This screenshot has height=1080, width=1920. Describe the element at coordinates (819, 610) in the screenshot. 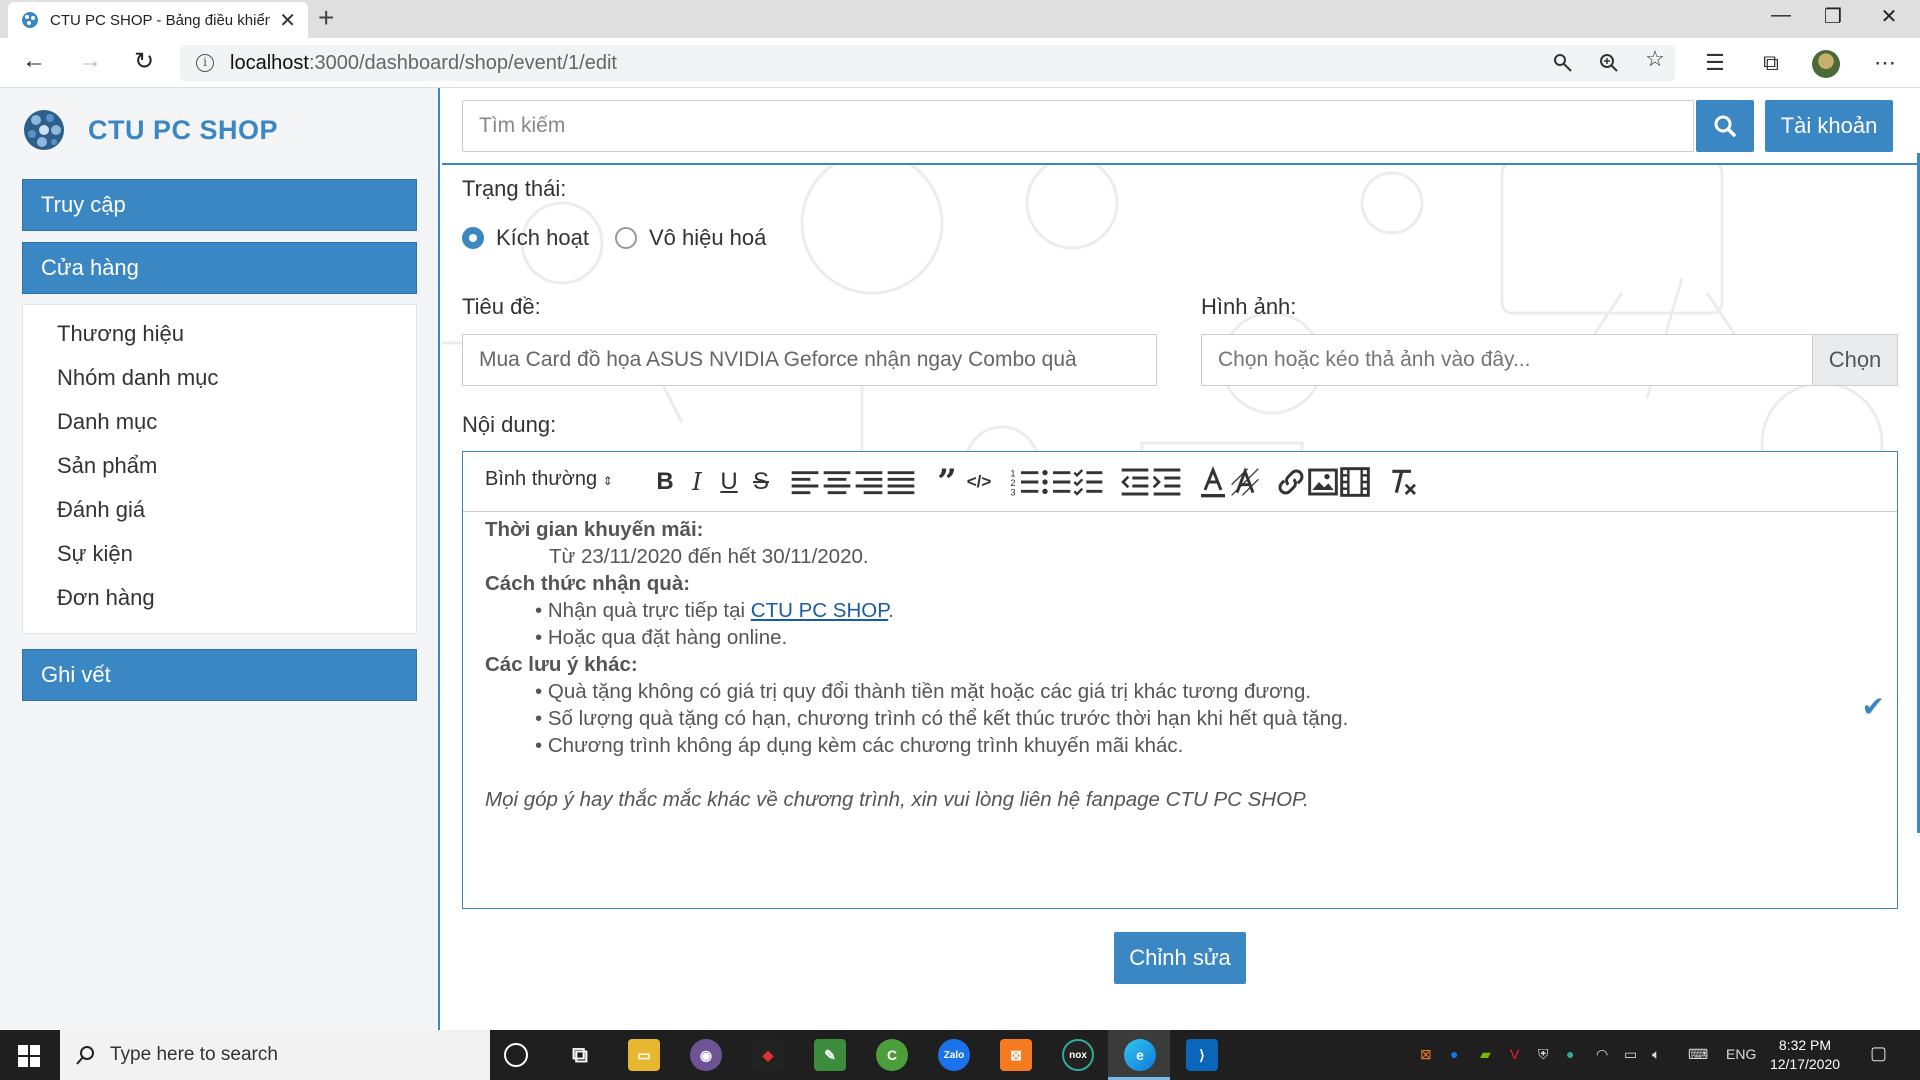

I see `shop-link: CTU PC SHOP` at that location.